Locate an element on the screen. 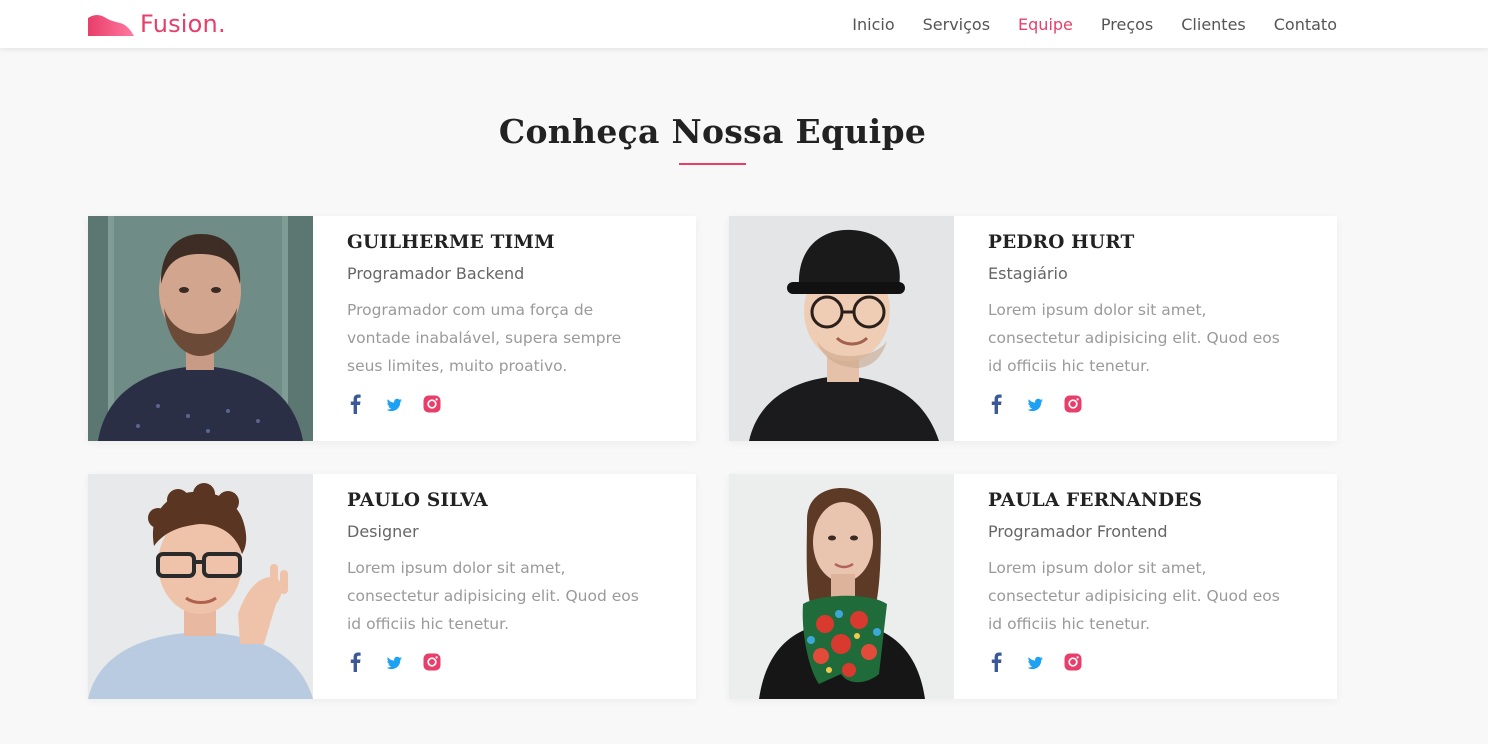  nav-link-inicio: Inicio is located at coordinates (873, 24).